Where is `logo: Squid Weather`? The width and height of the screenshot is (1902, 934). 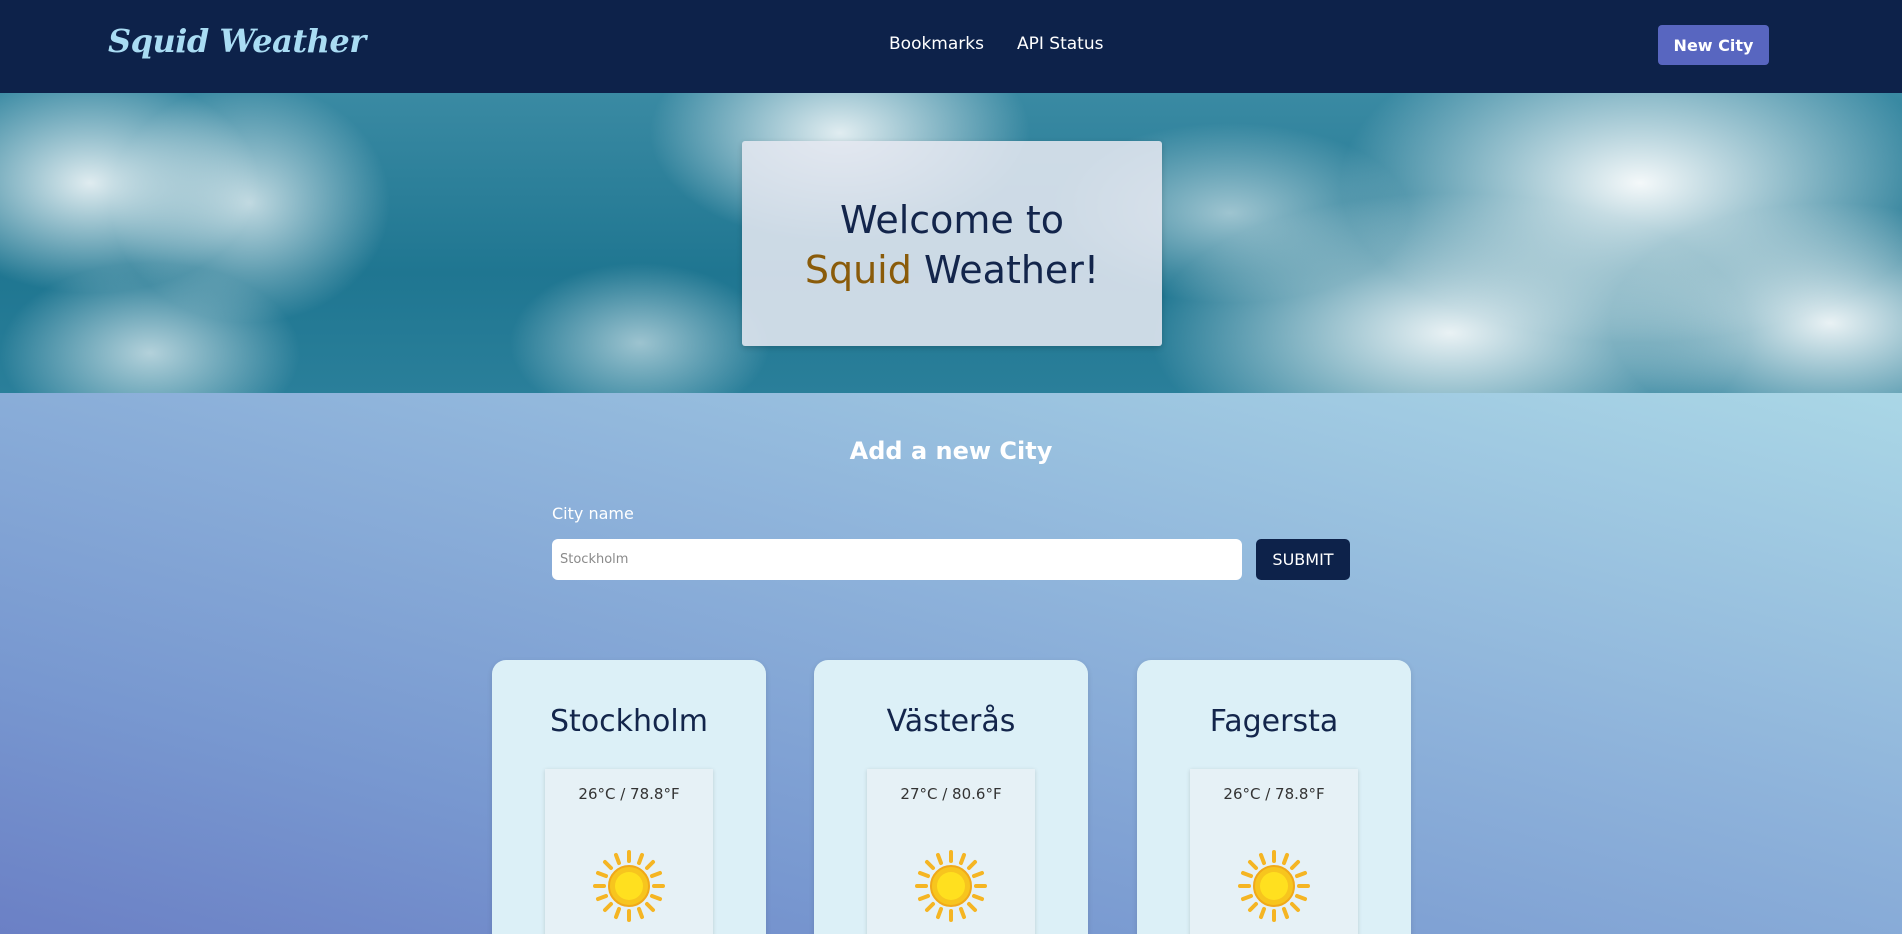
logo: Squid Weather is located at coordinates (237, 41).